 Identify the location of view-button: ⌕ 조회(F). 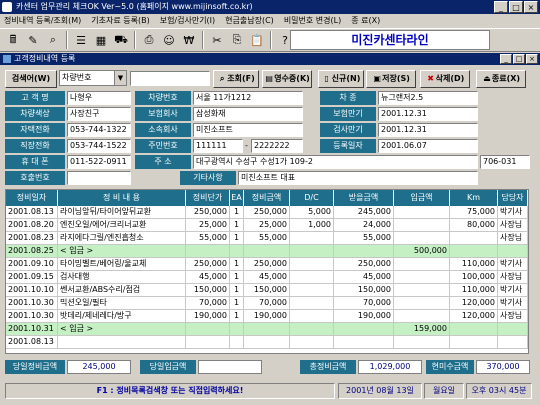
(236, 79).